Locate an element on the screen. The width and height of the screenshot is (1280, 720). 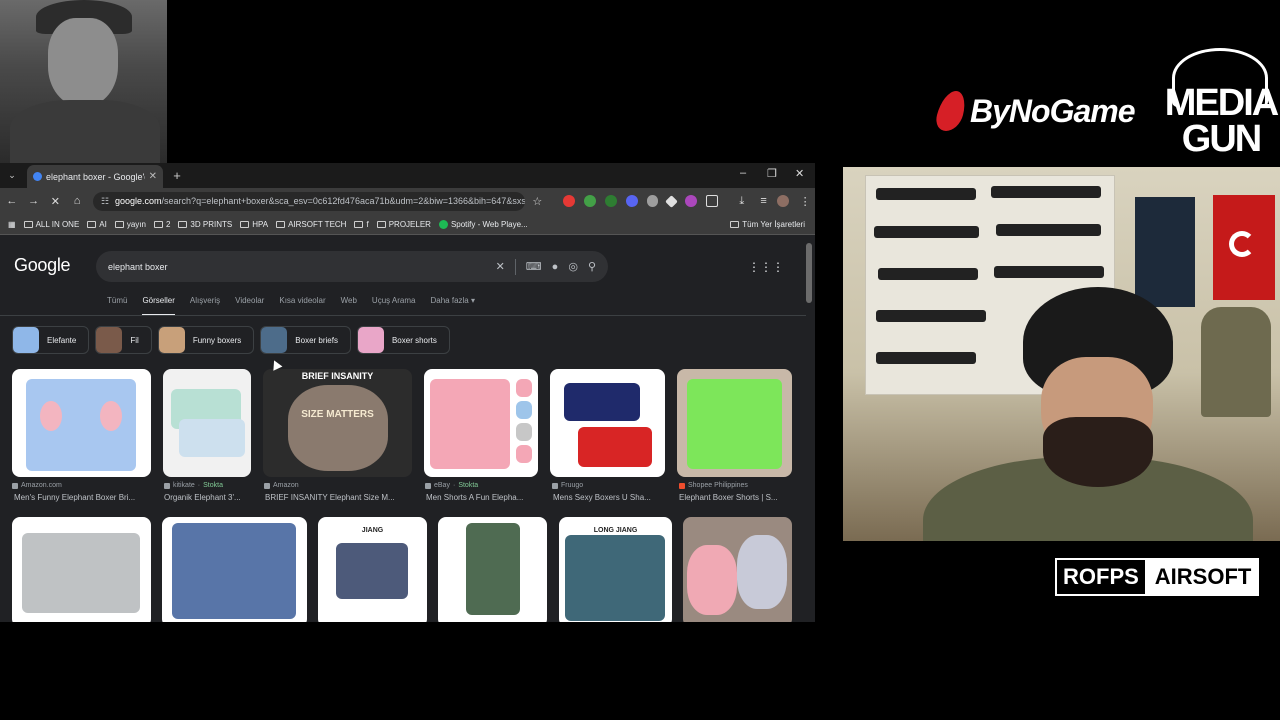
tab-web: Web is located at coordinates (349, 306).